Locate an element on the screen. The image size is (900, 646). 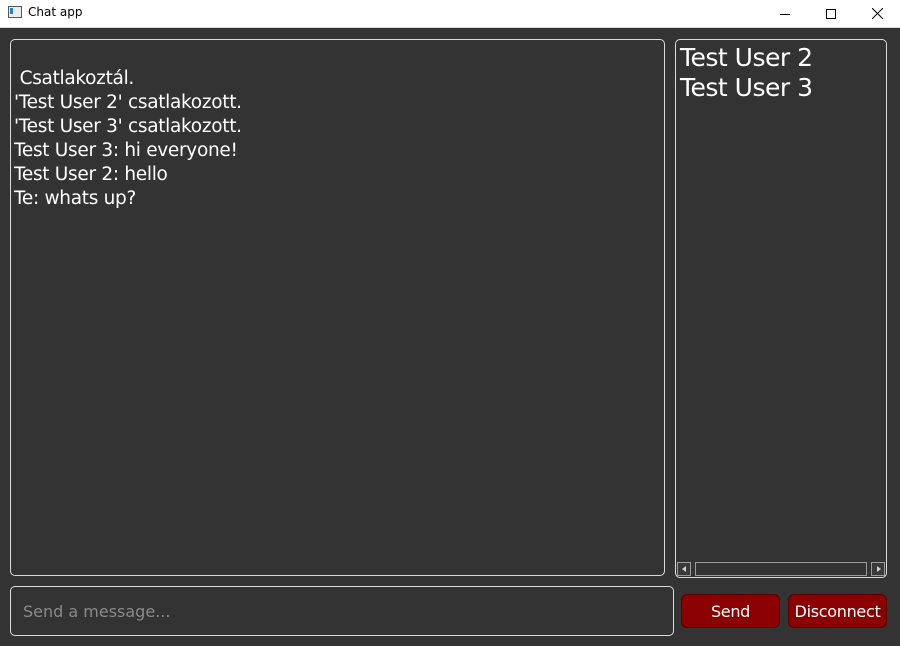
app-window-icon is located at coordinates (15, 12).